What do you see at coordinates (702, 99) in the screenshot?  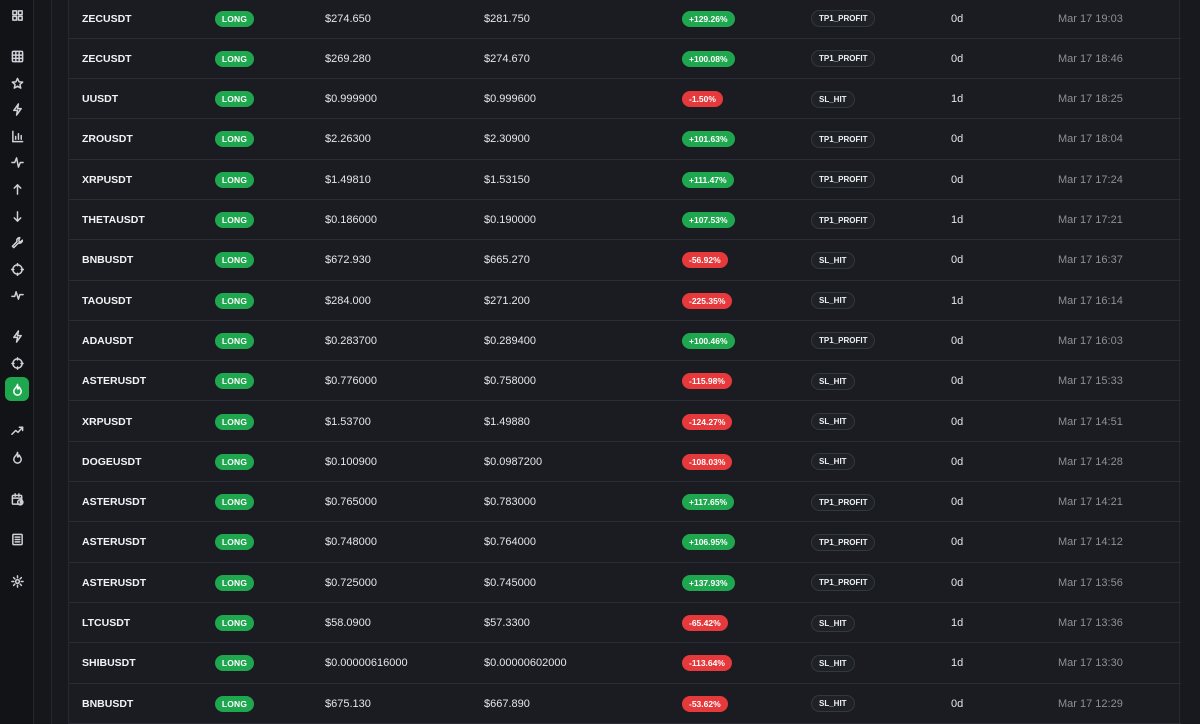 I see `pnl-badge: -1.50%` at bounding box center [702, 99].